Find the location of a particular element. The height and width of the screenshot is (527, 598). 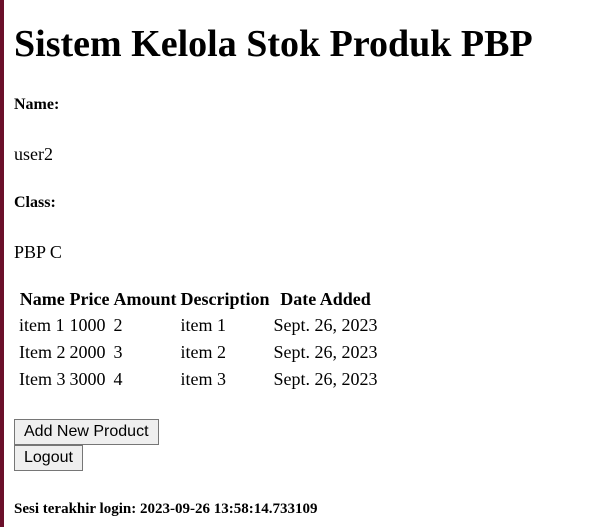

name-value: user2 is located at coordinates (33, 154).